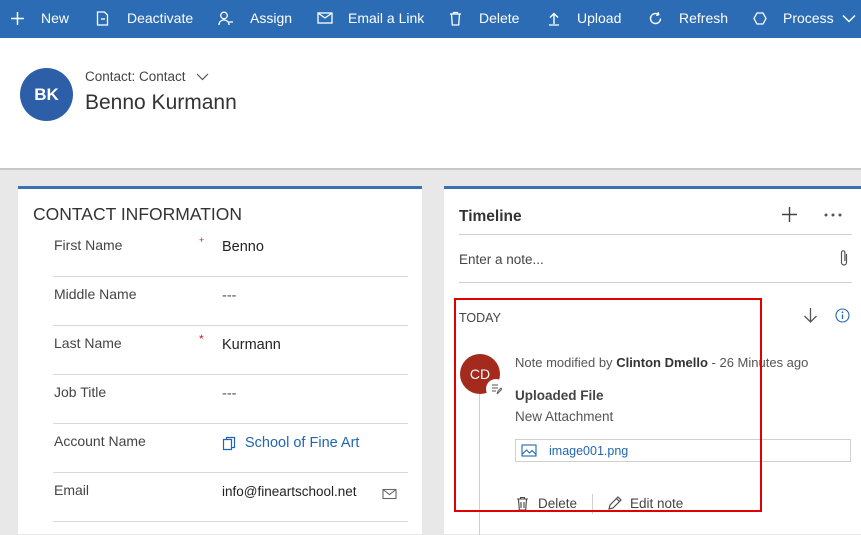  I want to click on paperclip-icon, so click(844, 258).